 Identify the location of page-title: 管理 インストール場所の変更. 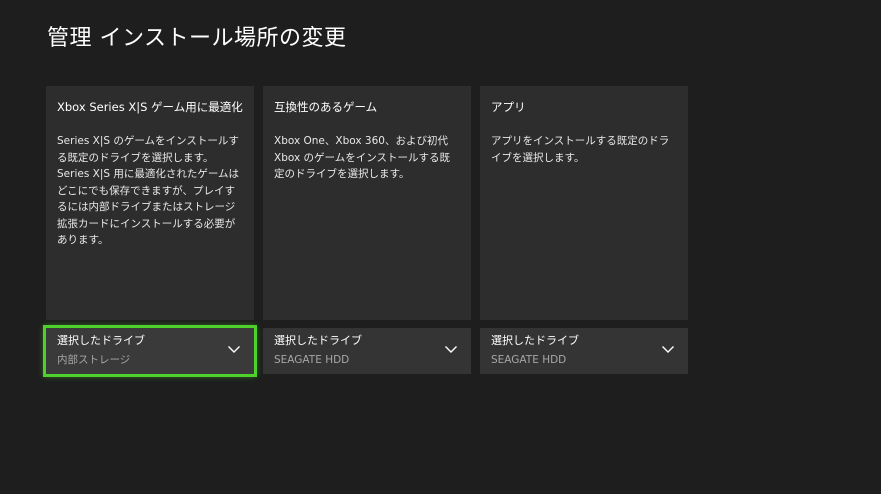
(197, 38).